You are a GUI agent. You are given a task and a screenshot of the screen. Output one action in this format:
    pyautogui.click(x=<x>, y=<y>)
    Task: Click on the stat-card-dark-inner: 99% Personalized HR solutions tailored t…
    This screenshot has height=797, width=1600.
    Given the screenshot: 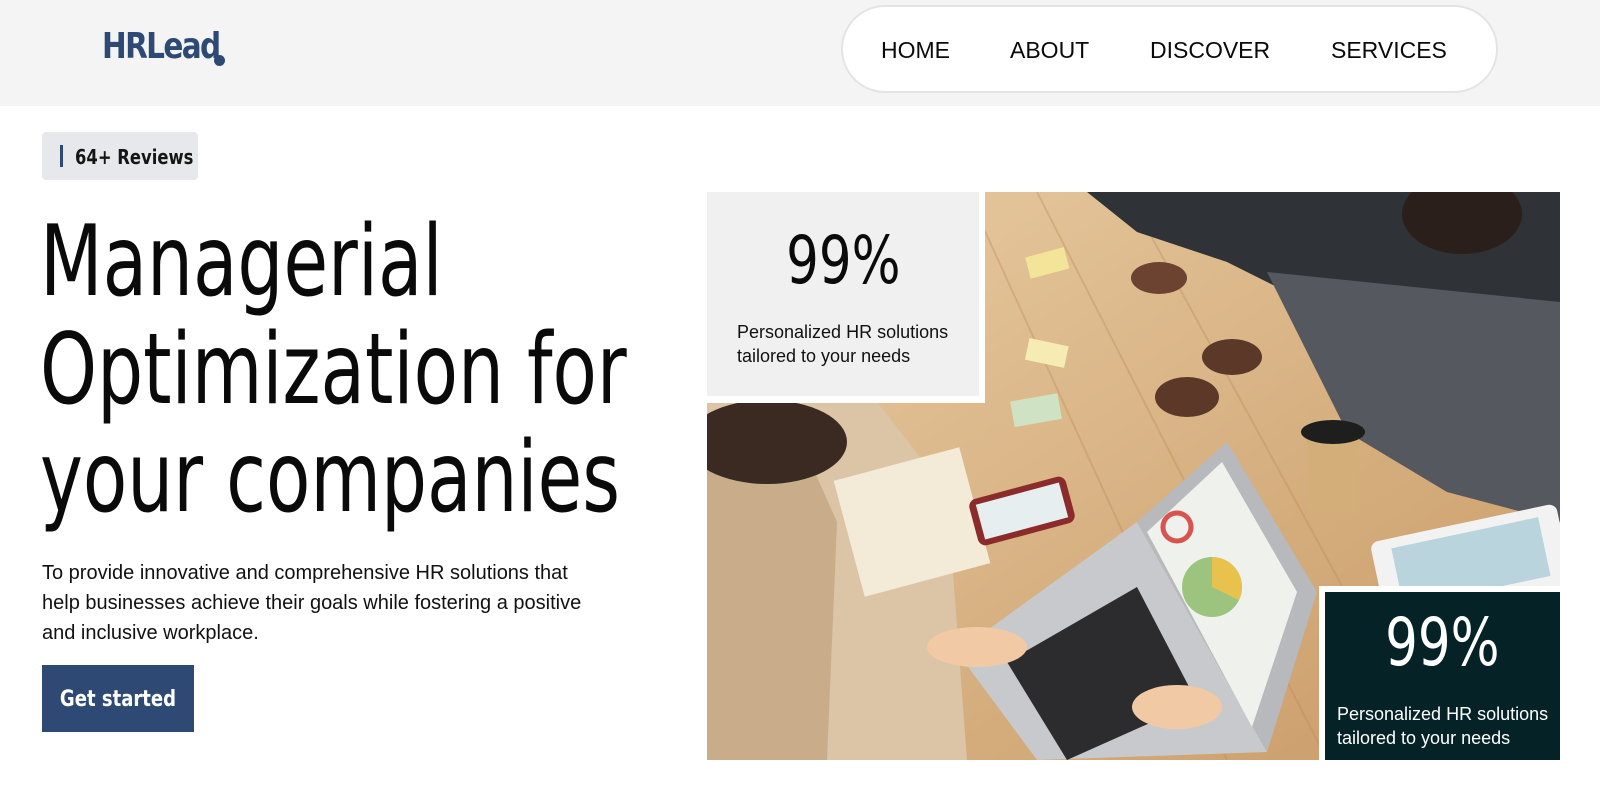 What is the action you would take?
    pyautogui.click(x=1442, y=676)
    